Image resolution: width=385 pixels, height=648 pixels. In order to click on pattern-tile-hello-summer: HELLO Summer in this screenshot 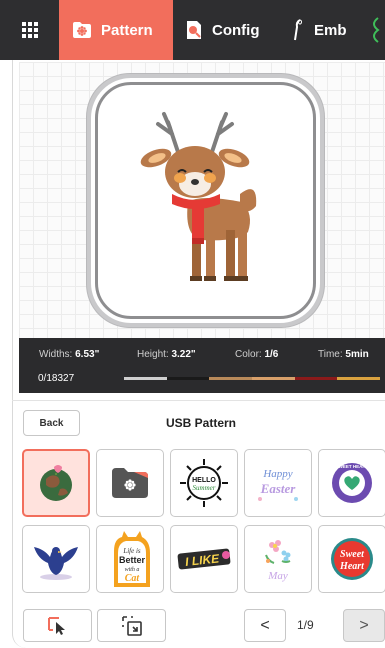, I will do `click(204, 483)`.